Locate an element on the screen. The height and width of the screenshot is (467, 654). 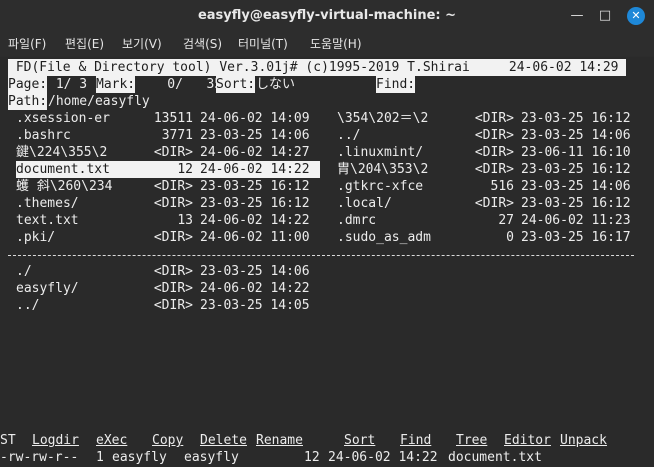
file-name: 蠖 斜\260\234 is located at coordinates (64, 186).